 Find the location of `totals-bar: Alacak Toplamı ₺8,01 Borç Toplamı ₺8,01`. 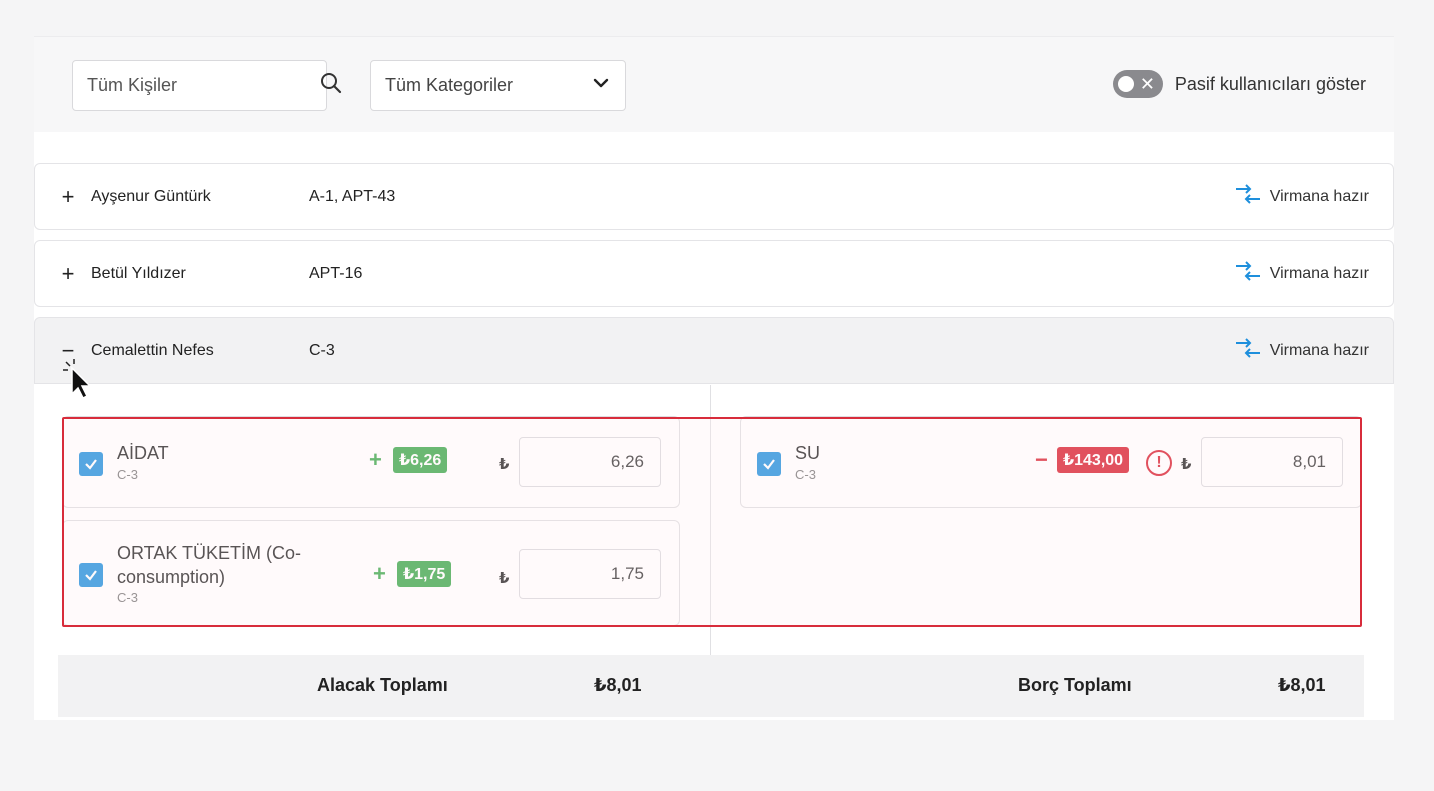

totals-bar: Alacak Toplamı ₺8,01 Borç Toplamı ₺8,01 is located at coordinates (711, 686).